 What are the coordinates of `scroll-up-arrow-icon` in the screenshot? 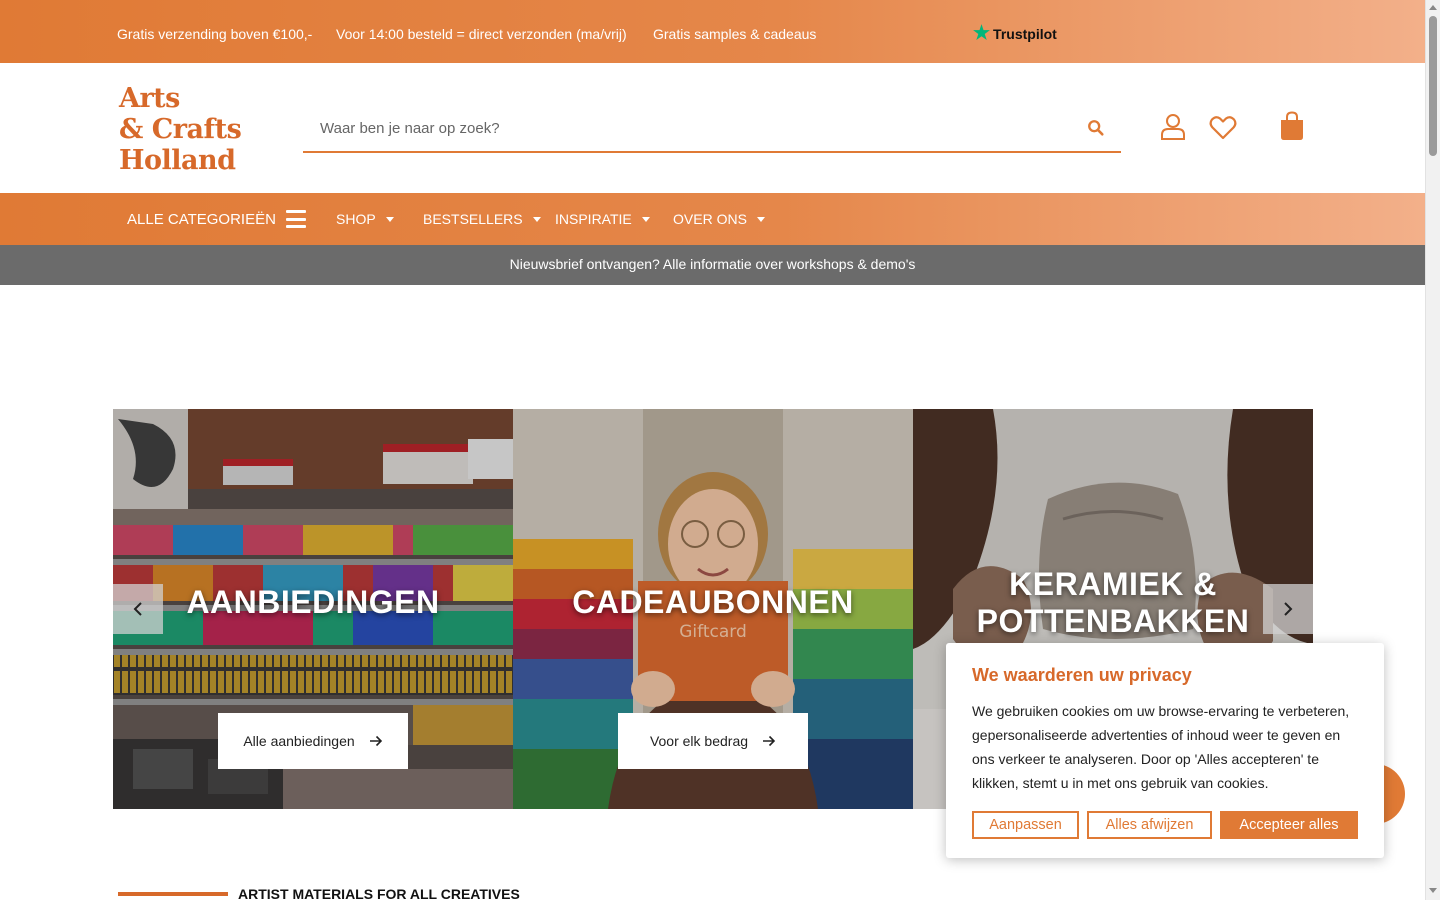 It's located at (1433, 7).